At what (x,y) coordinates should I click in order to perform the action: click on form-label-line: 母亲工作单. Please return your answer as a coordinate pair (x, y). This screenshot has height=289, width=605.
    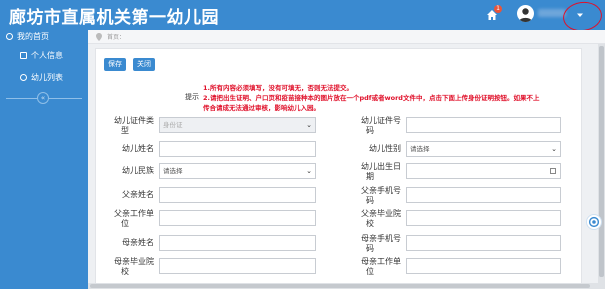
    Looking at the image, I should click on (381, 261).